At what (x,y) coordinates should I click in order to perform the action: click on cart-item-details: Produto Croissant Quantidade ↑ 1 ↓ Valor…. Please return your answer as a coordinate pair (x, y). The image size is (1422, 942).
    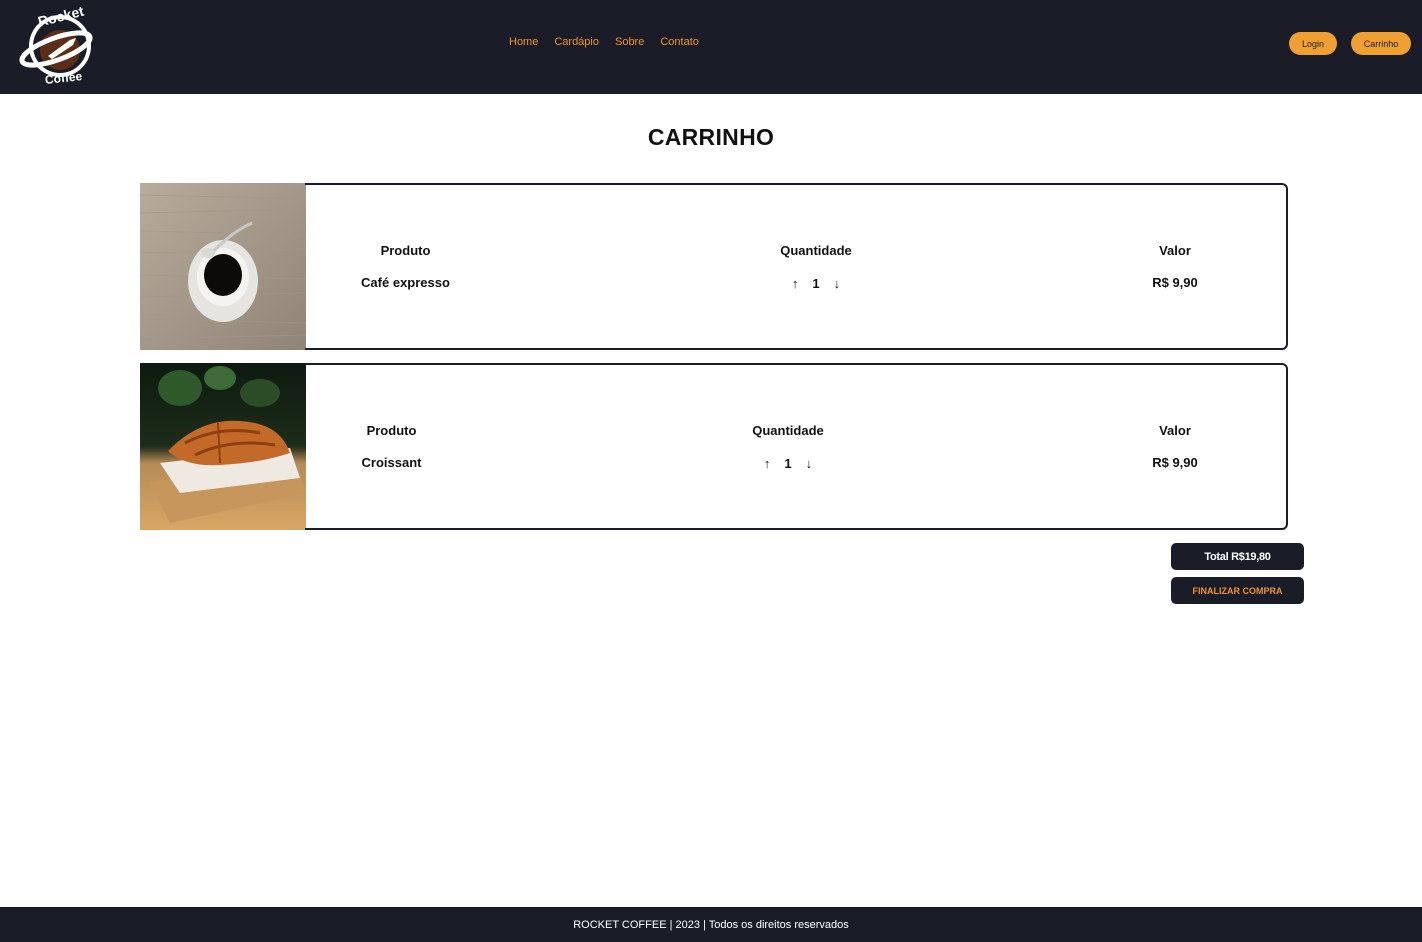
    Looking at the image, I should click on (796, 446).